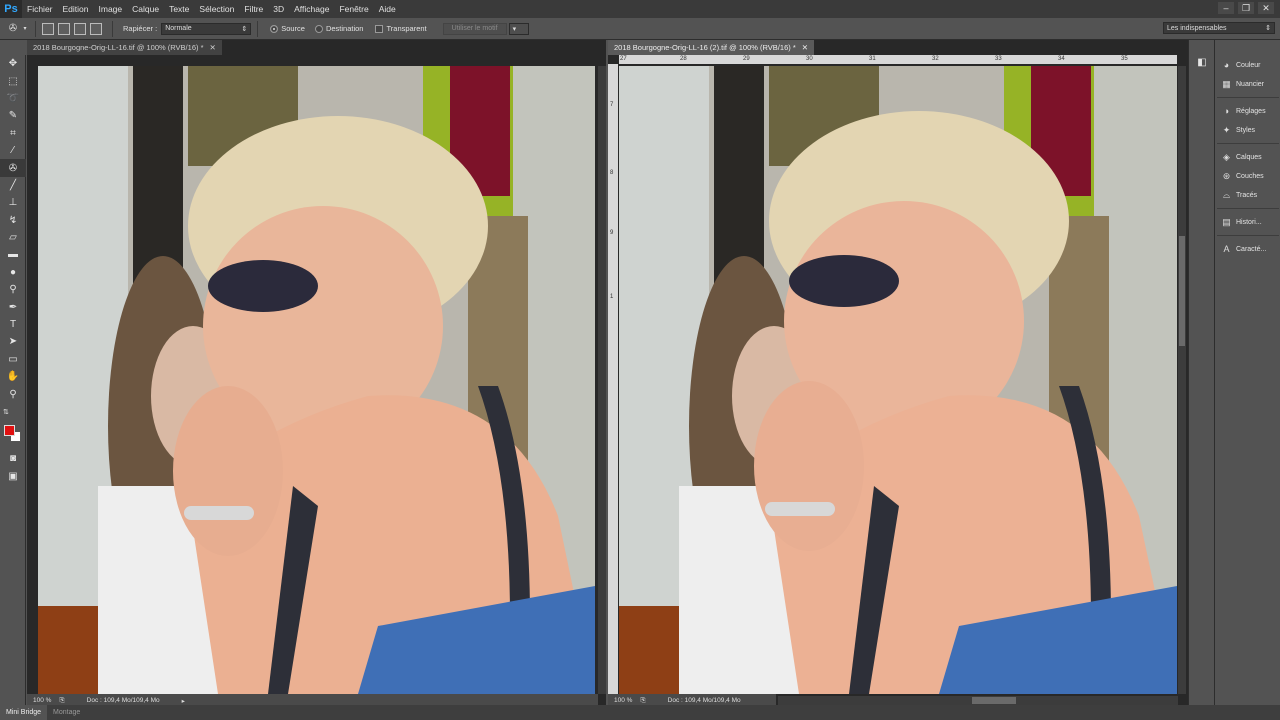 Image resolution: width=1280 pixels, height=720 pixels. Describe the element at coordinates (1226, 175) in the screenshot. I see `channels-icon: ⊛` at that location.